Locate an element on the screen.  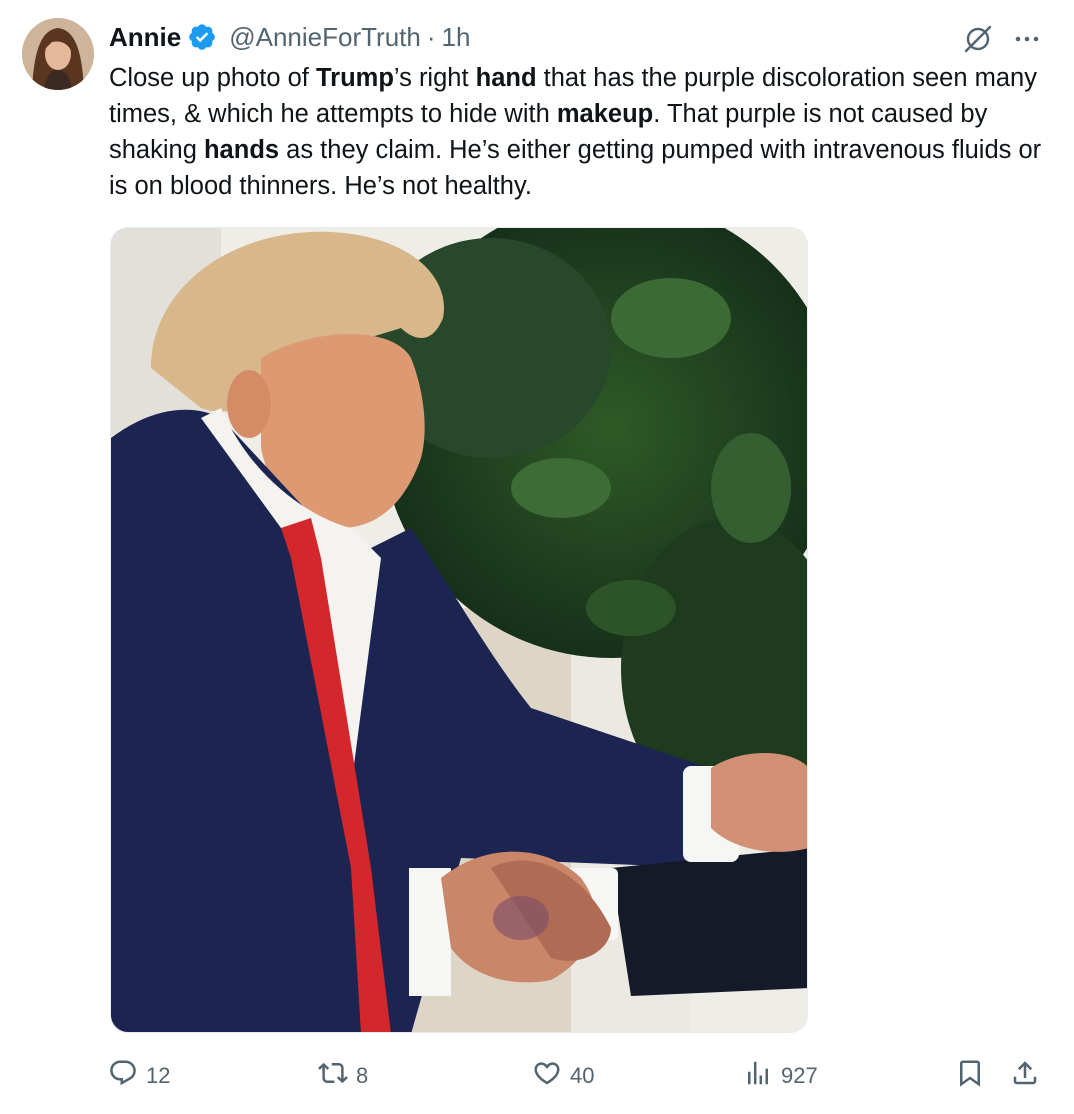
grok-icon is located at coordinates (978, 39).